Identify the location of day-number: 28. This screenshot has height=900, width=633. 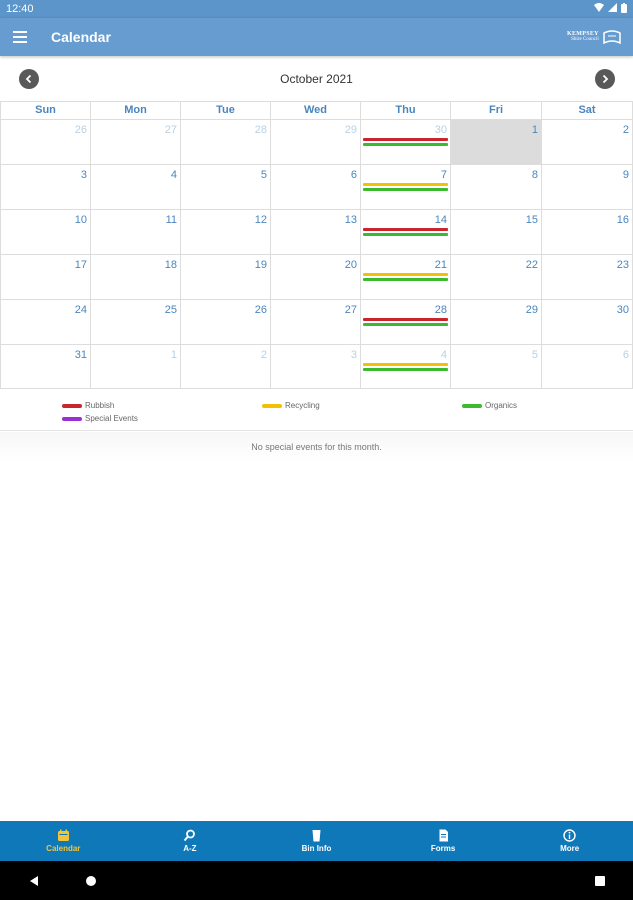
(440, 310).